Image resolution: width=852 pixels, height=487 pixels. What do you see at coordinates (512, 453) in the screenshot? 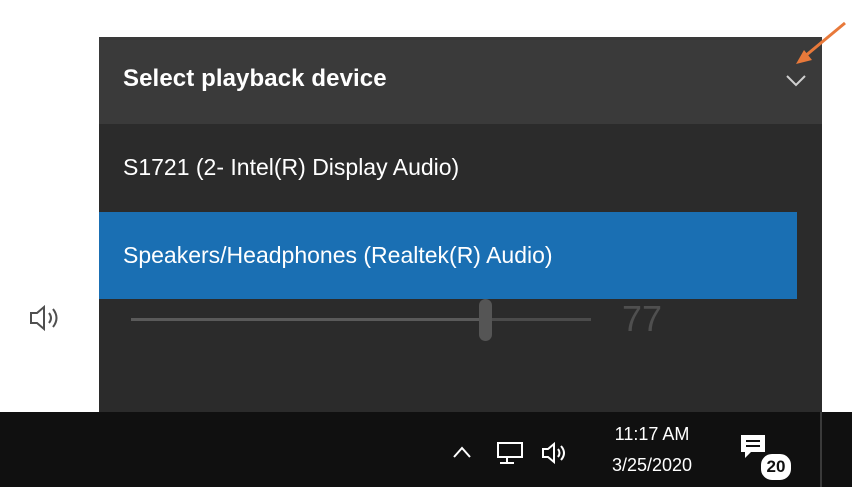
I see `network-icon` at bounding box center [512, 453].